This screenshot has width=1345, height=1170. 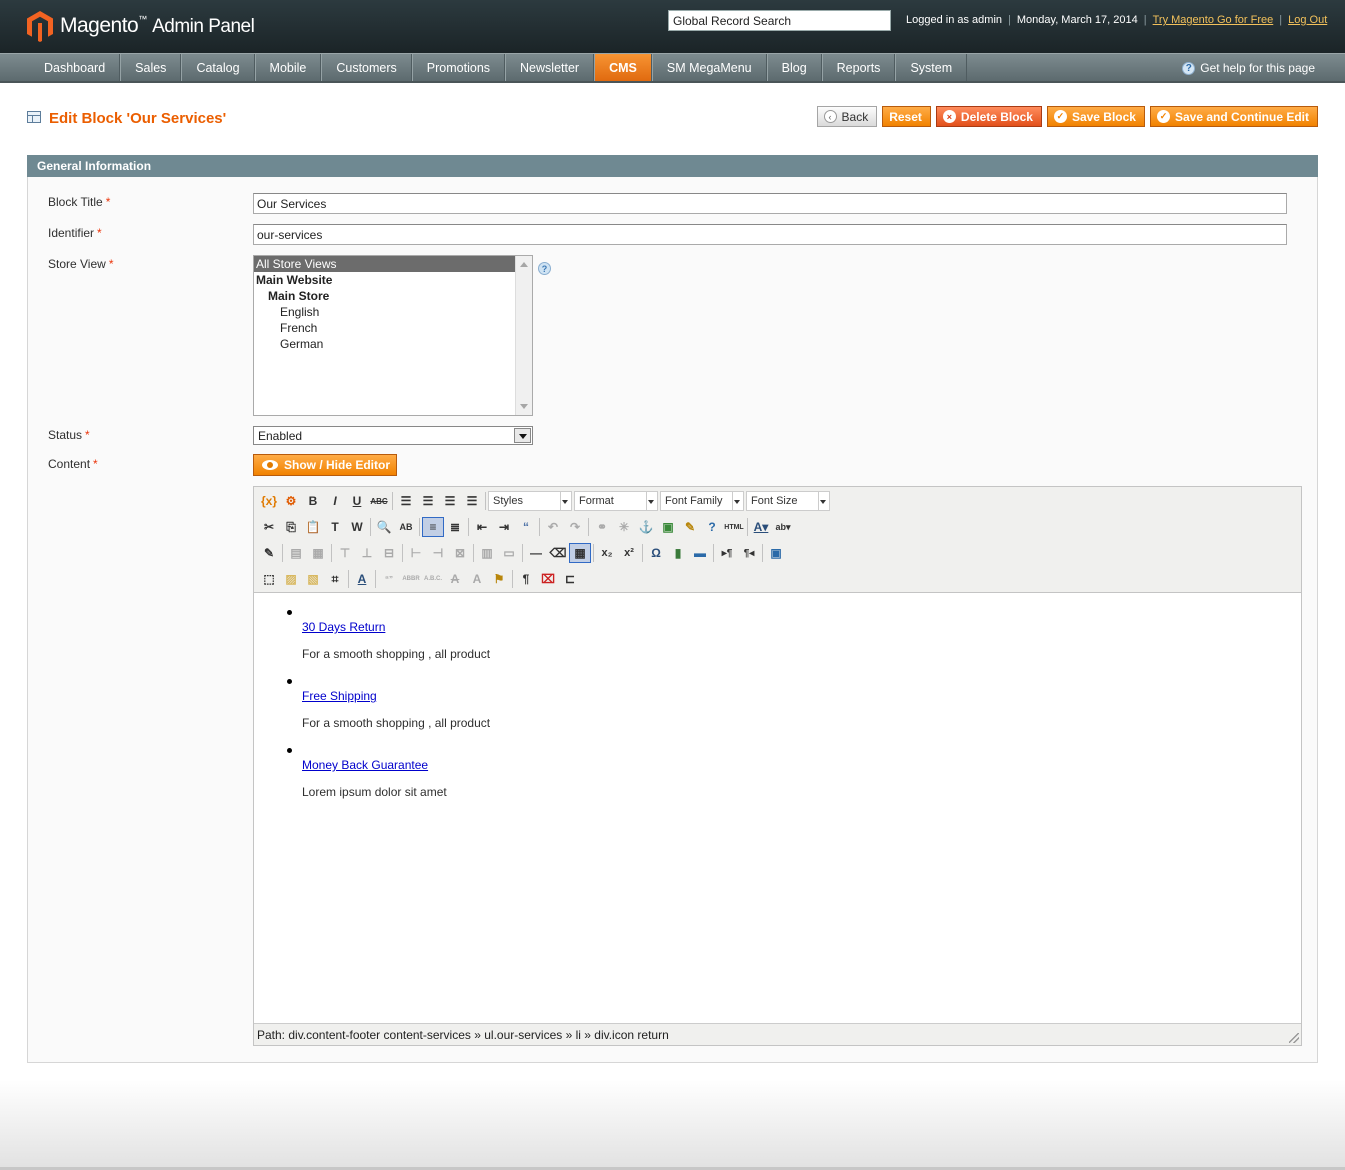 I want to click on undo-icon: ↶, so click(x=553, y=527).